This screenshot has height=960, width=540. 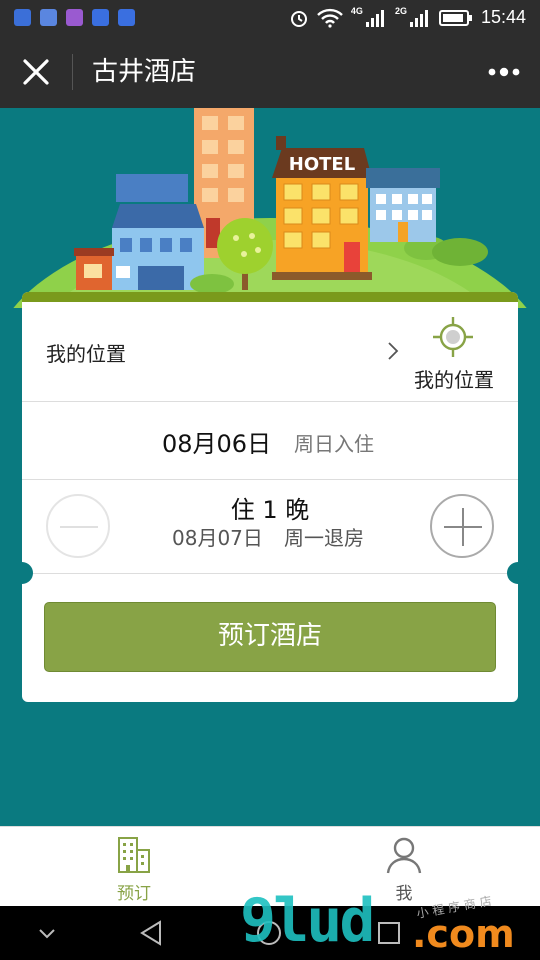 I want to click on building-icon, so click(x=134, y=855).